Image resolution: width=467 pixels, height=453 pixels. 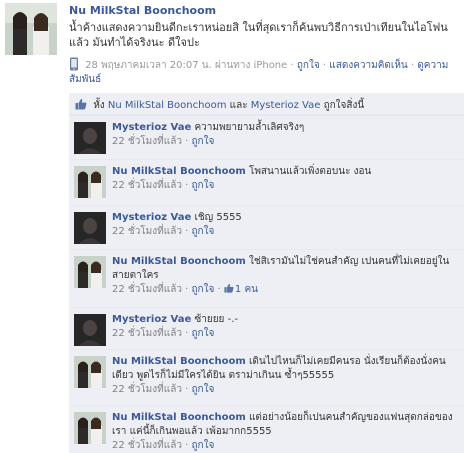 What do you see at coordinates (99, 105) in the screenshot?
I see `likes-prefix: หั้ง` at bounding box center [99, 105].